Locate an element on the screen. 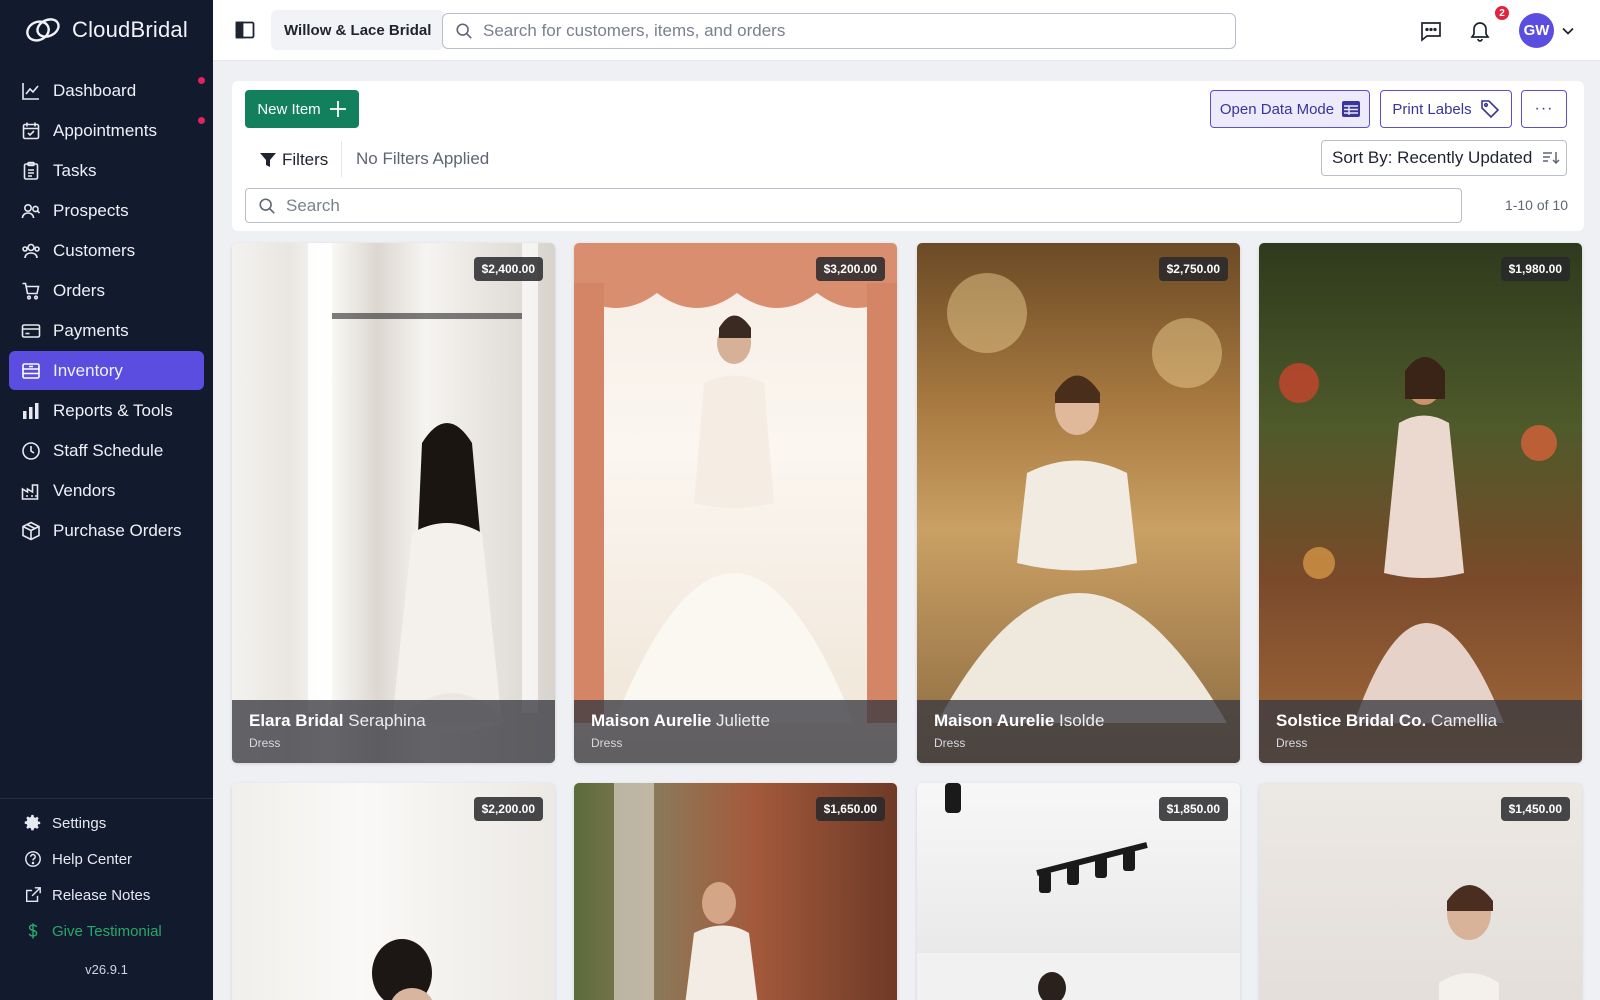 The width and height of the screenshot is (1600, 1000). dress-photo: $1,450.00 is located at coordinates (1420, 891).